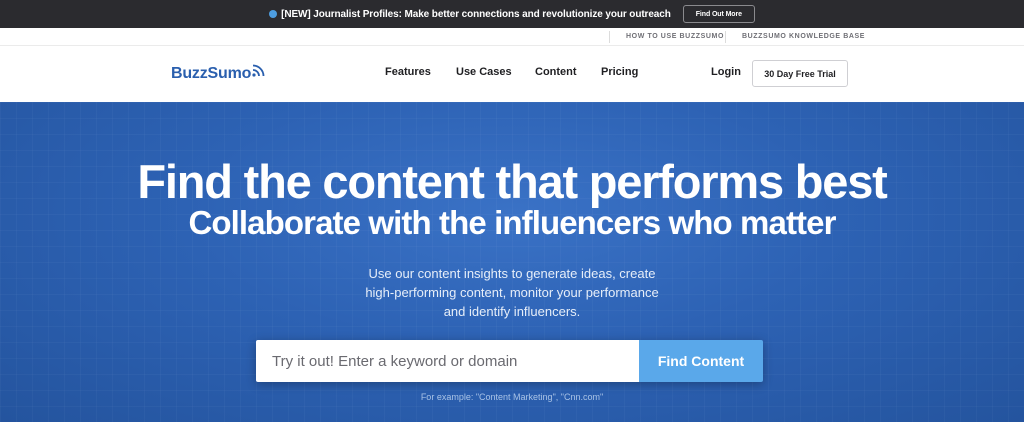  Describe the element at coordinates (273, 14) in the screenshot. I see `info-dot-icon` at that location.